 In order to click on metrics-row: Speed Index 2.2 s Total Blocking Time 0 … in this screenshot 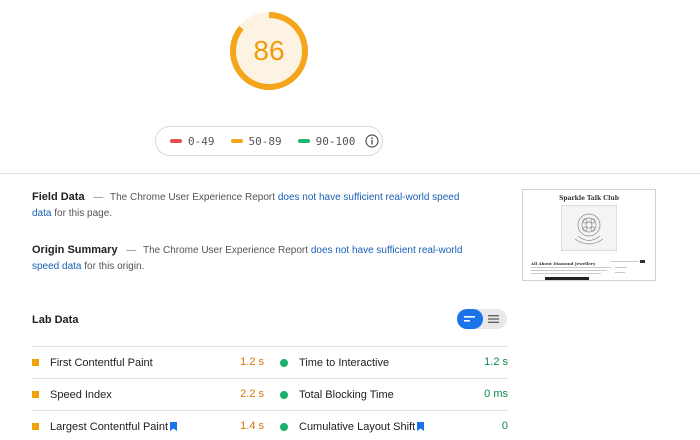, I will do `click(270, 394)`.